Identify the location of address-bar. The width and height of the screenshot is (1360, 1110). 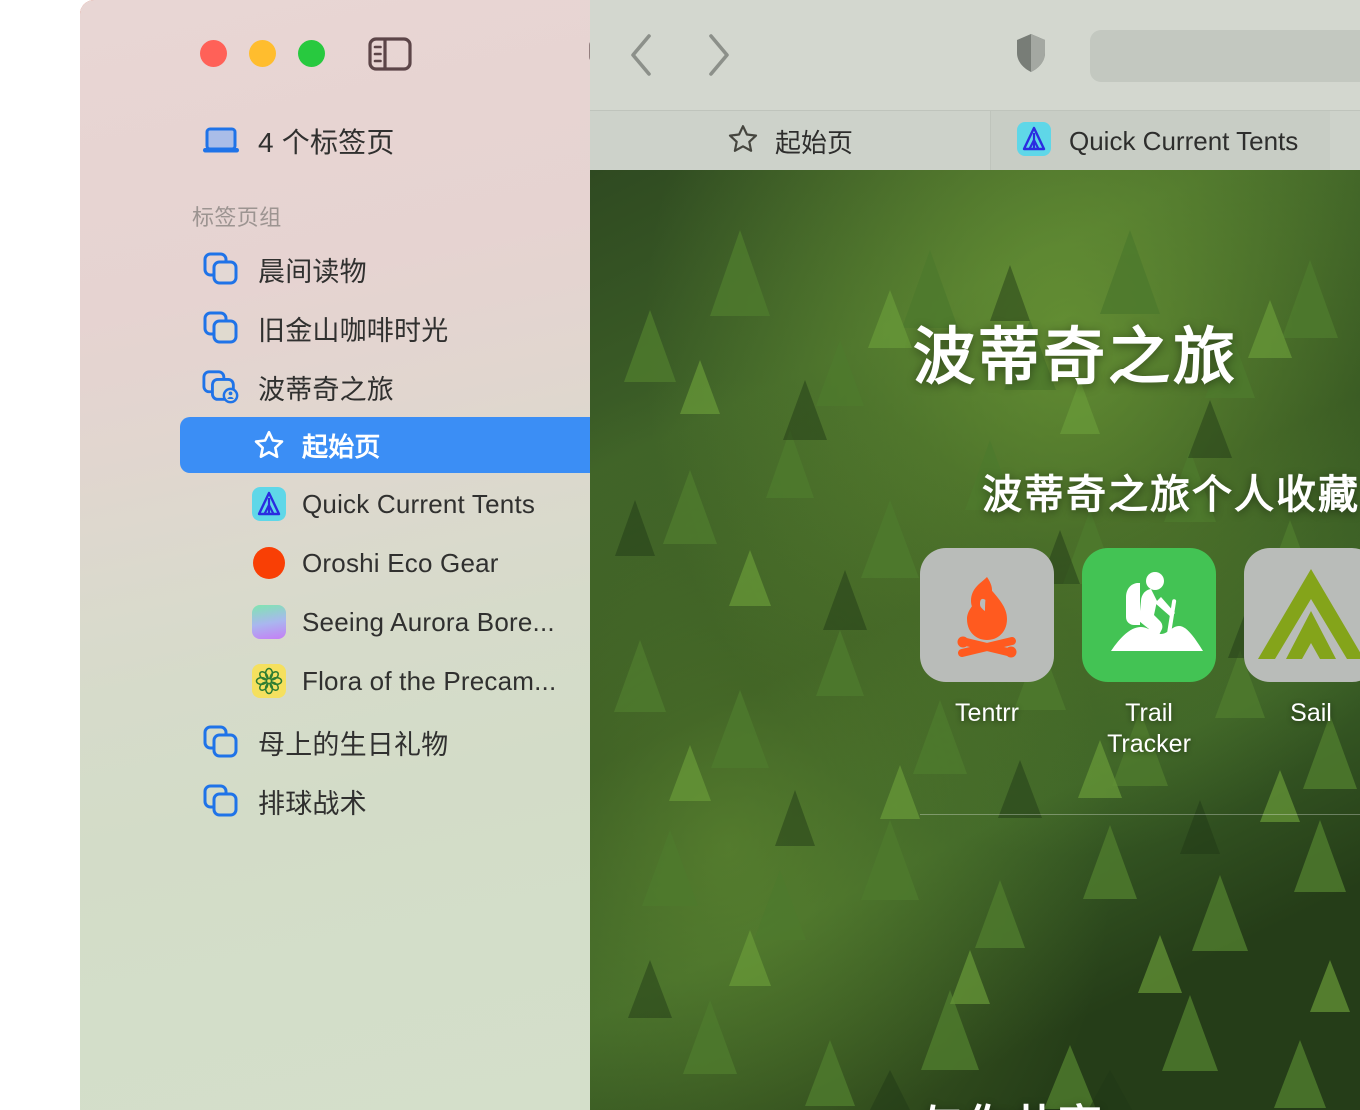
(1225, 56).